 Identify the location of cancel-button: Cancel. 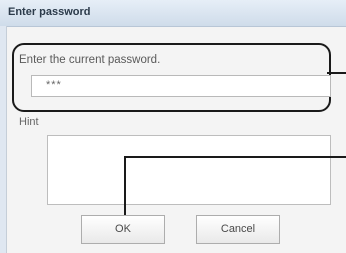
(238, 229).